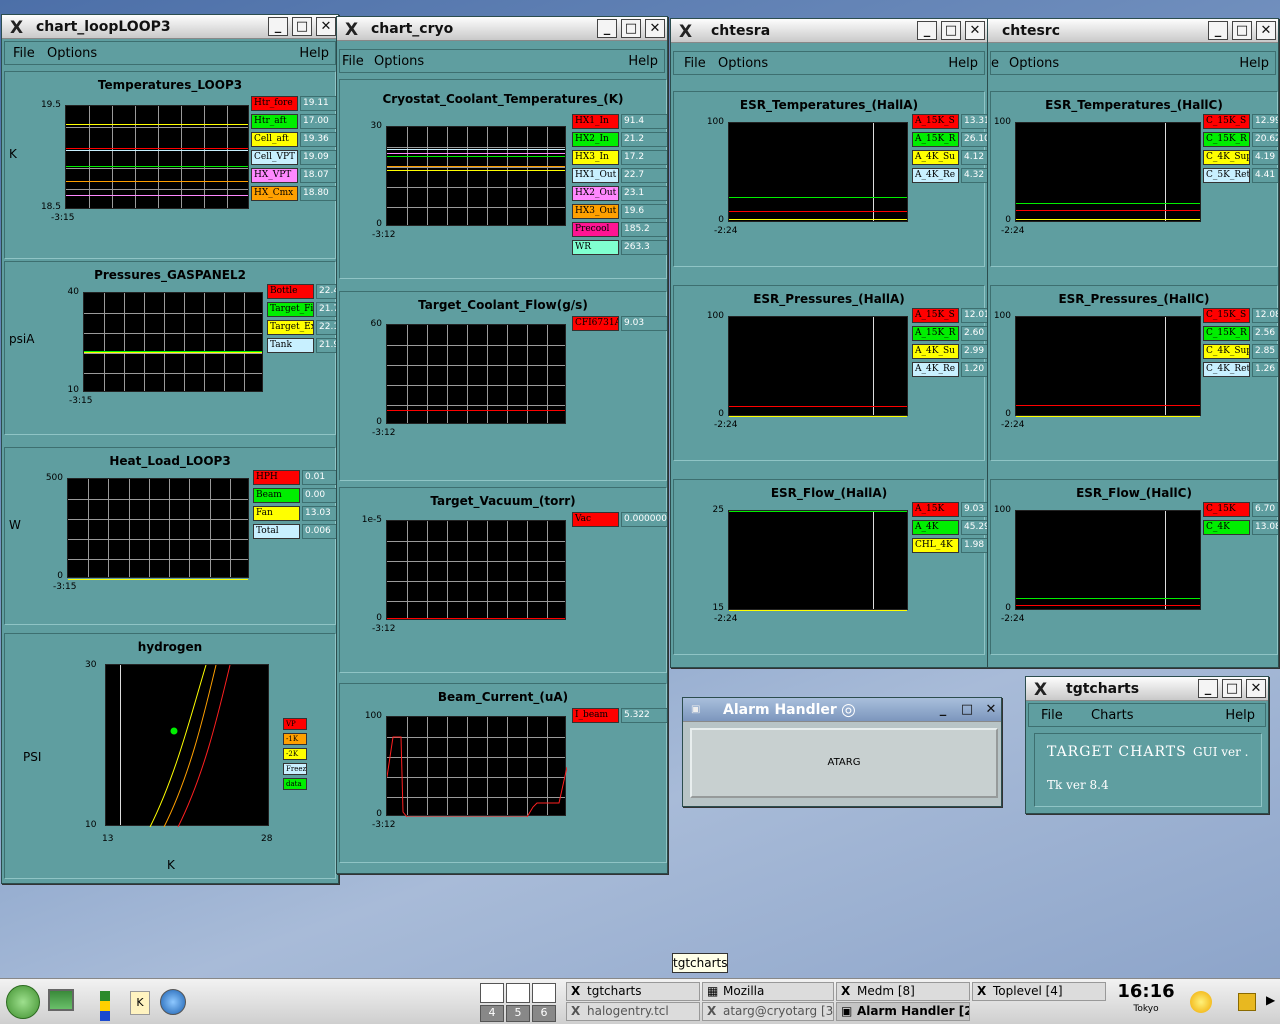 The image size is (1280, 1024). I want to click on desktop-icon, so click(61, 1000).